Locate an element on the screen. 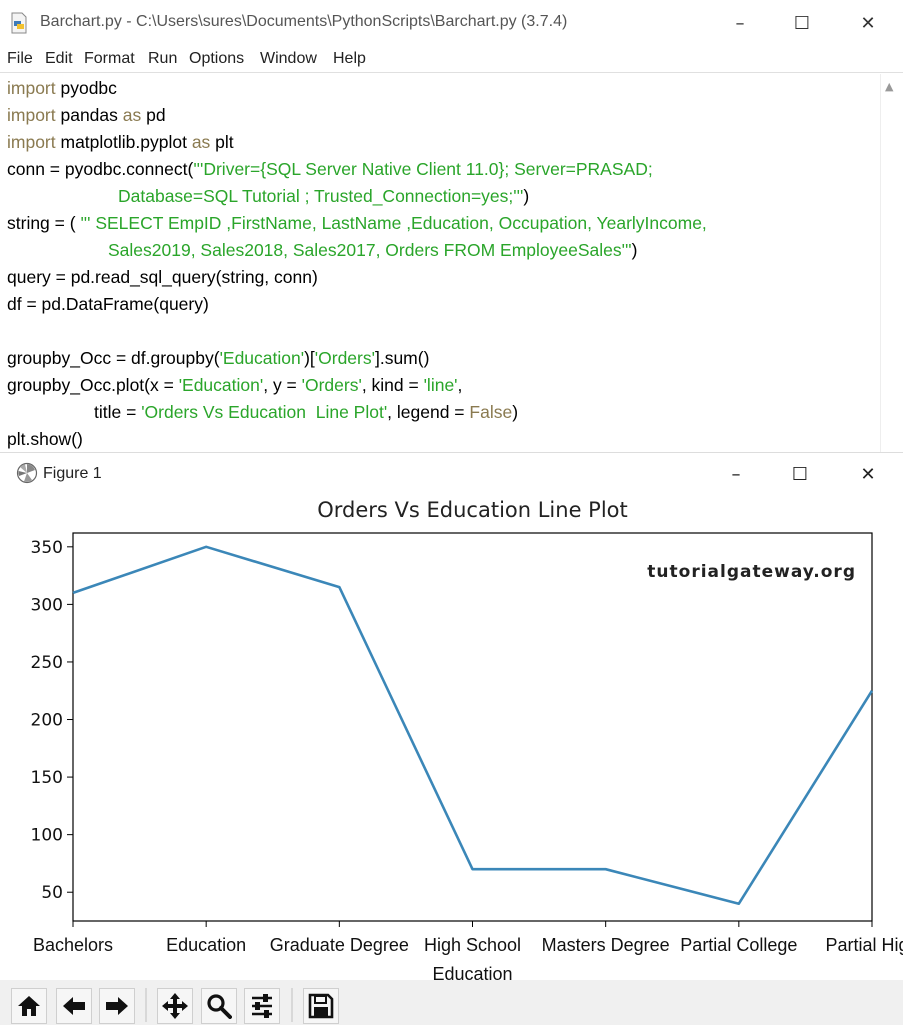 This screenshot has width=903, height=1025. code-line: import pandas as pd is located at coordinates (86, 115).